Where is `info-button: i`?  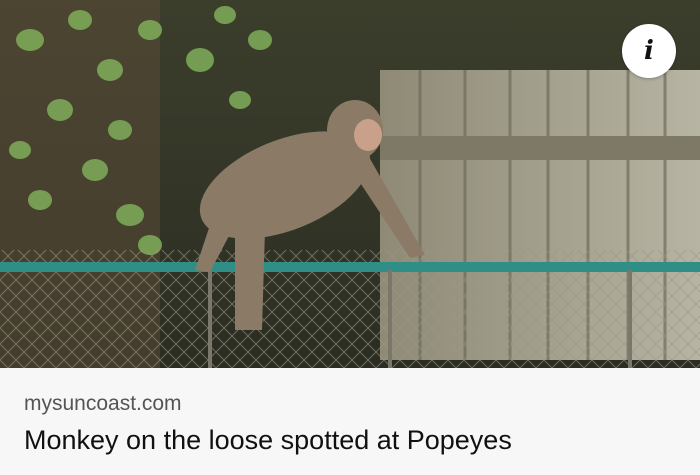 info-button: i is located at coordinates (649, 51).